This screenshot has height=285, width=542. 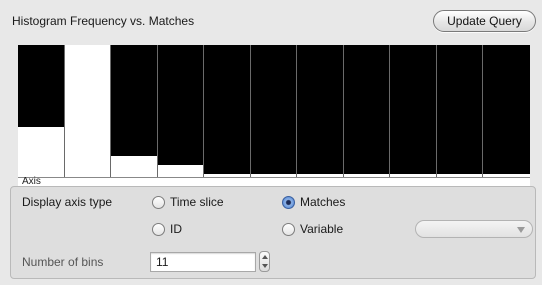 I want to click on update-query-button: Update Query, so click(x=484, y=21).